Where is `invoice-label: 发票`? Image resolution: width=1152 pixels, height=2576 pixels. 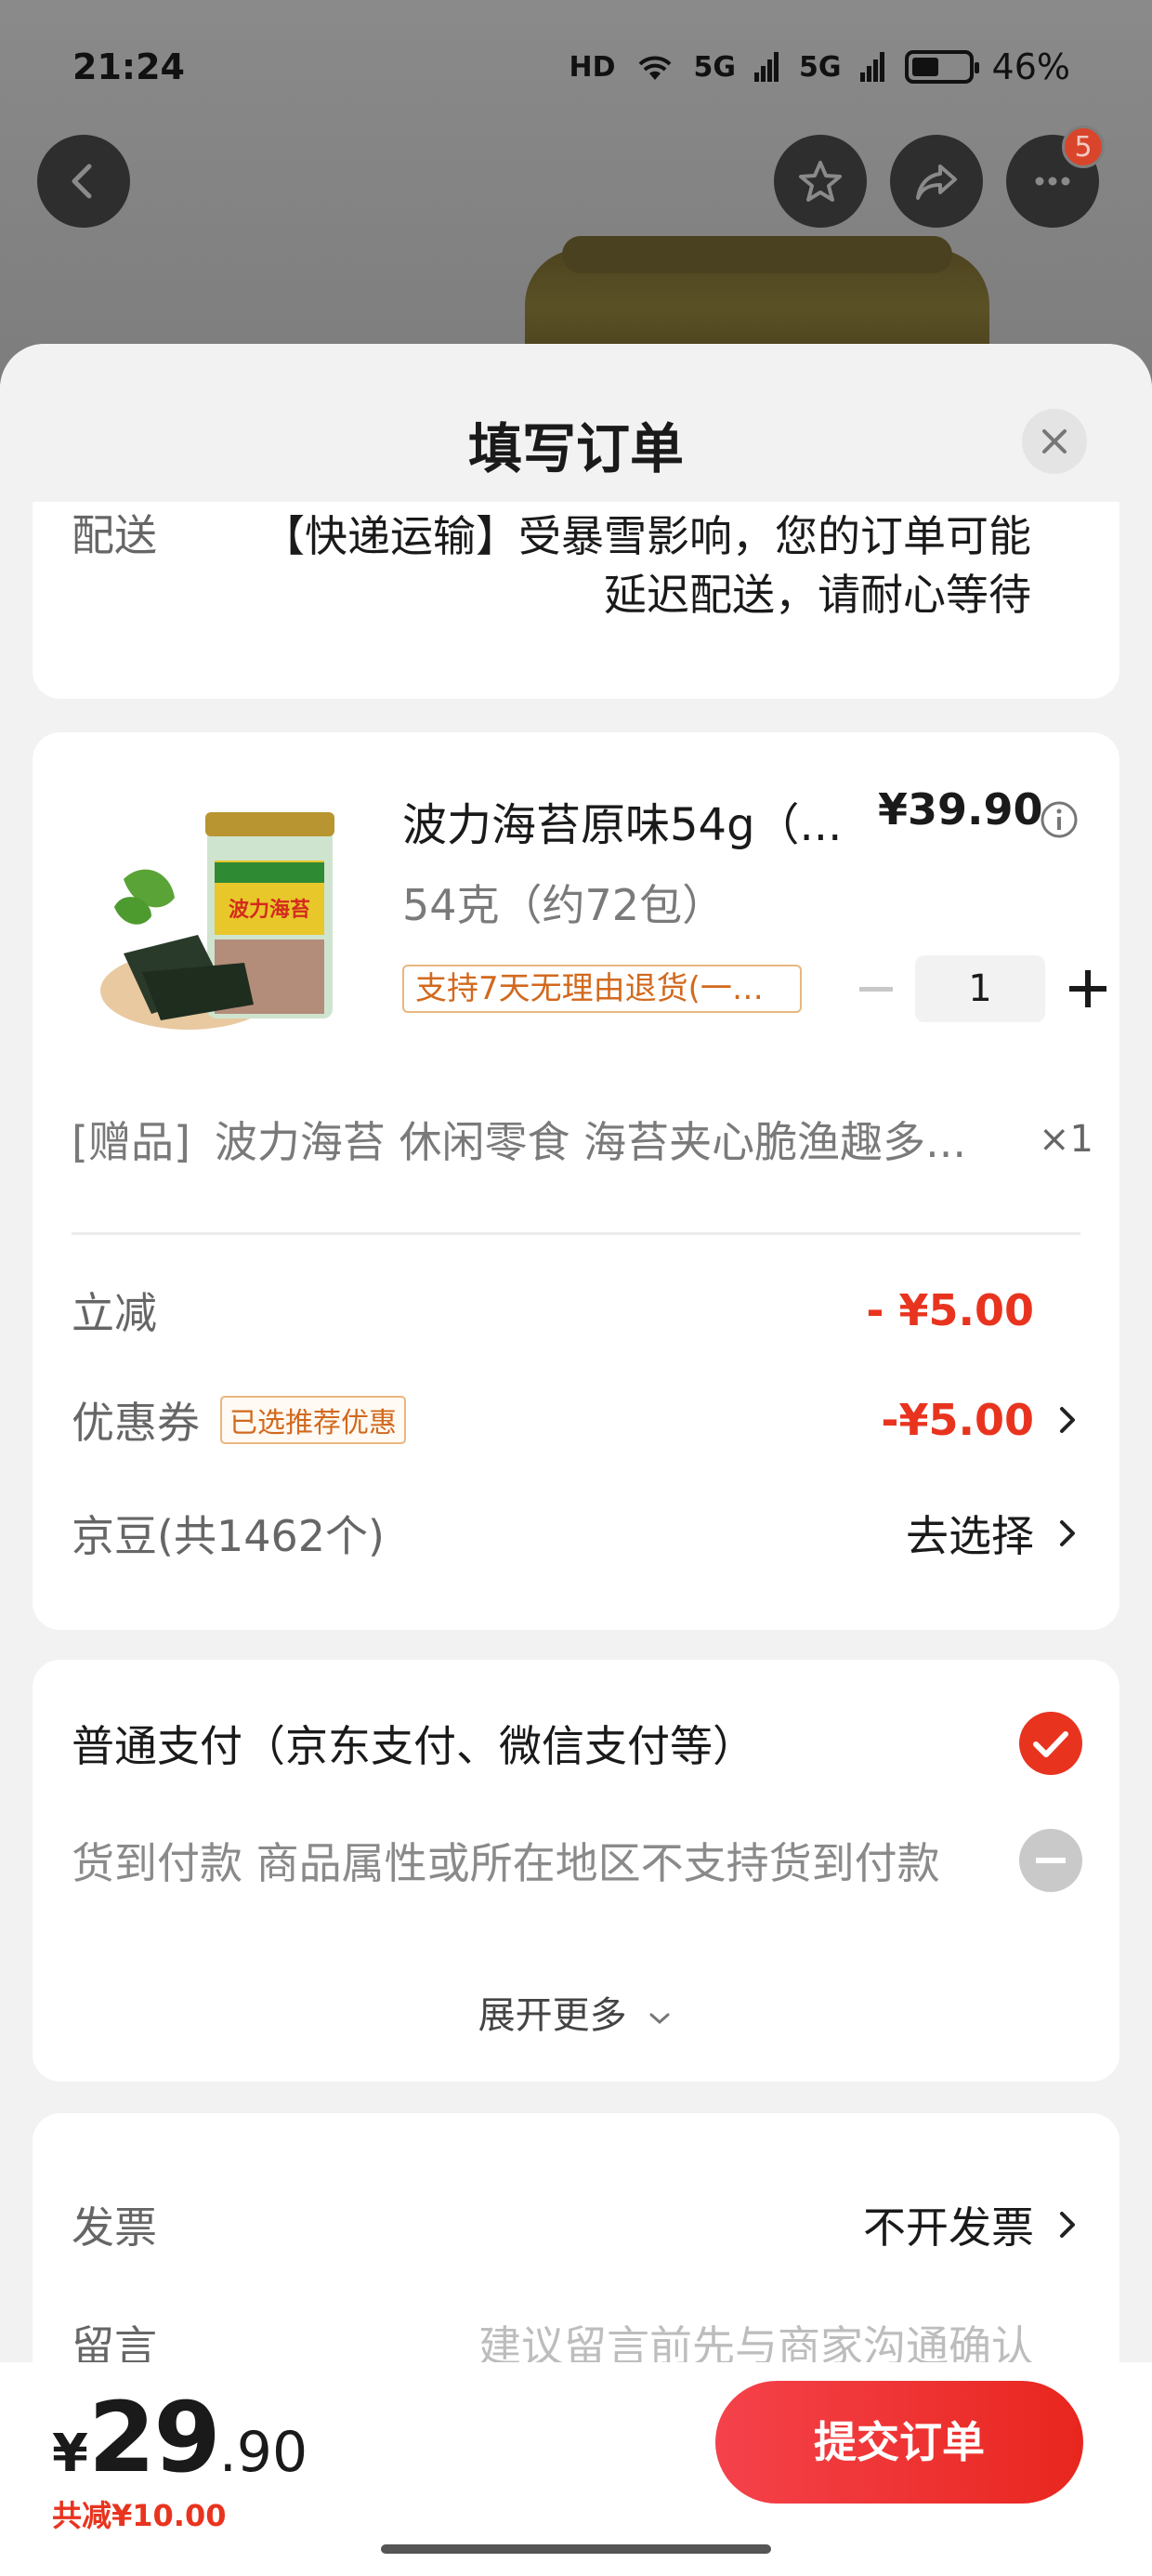 invoice-label: 发票 is located at coordinates (114, 2227).